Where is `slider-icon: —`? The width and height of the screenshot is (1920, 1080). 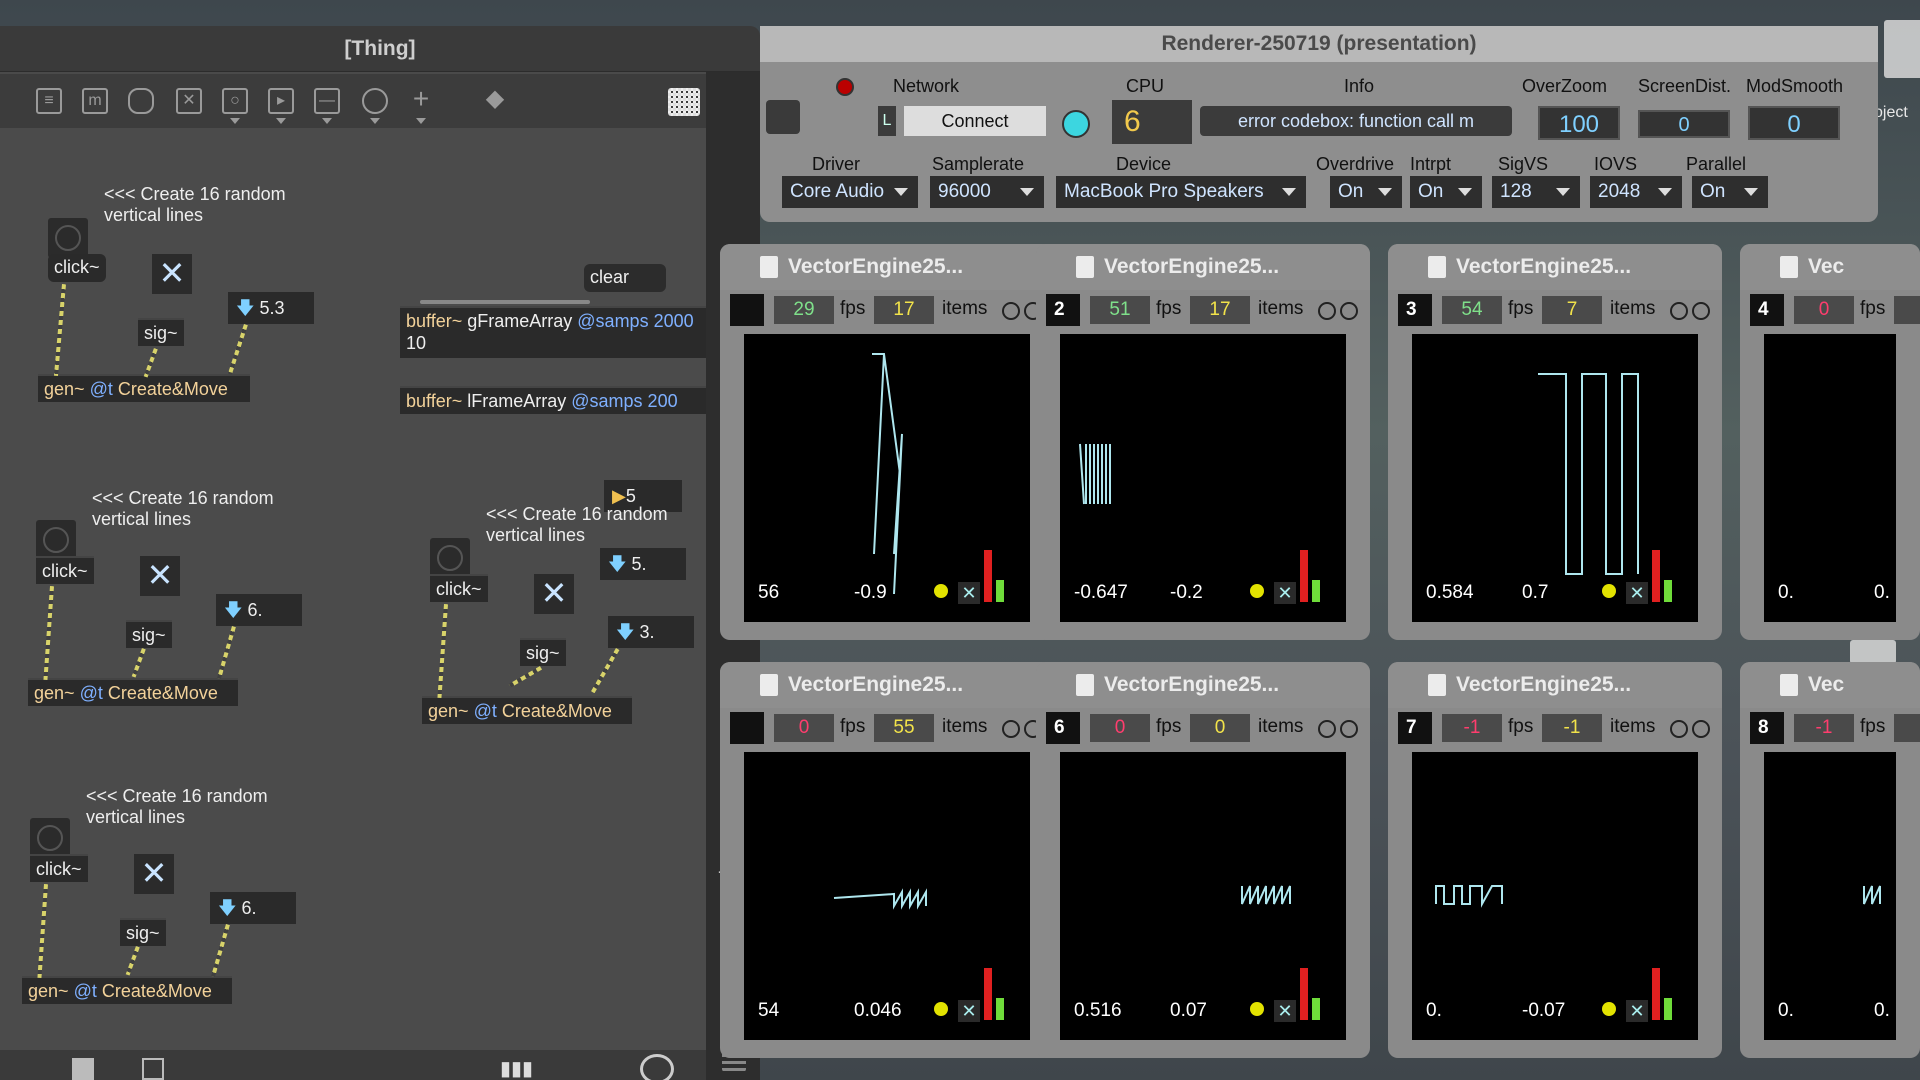 slider-icon: — is located at coordinates (327, 101).